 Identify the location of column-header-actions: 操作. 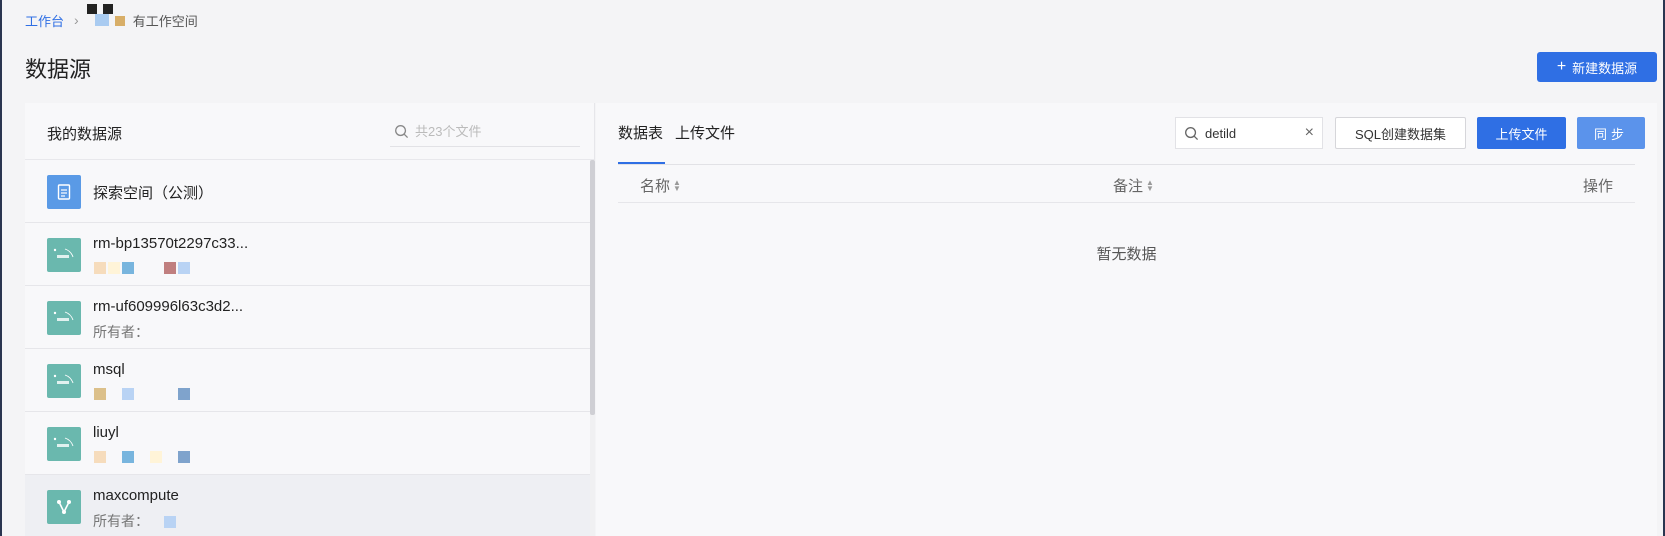
(1597, 186).